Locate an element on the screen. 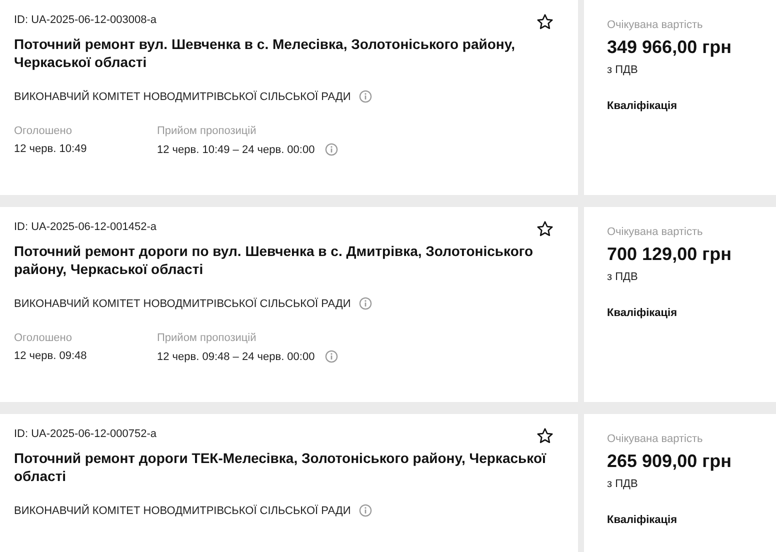  tender-id: ID: UA-2025-06-12-001452-a is located at coordinates (85, 227).